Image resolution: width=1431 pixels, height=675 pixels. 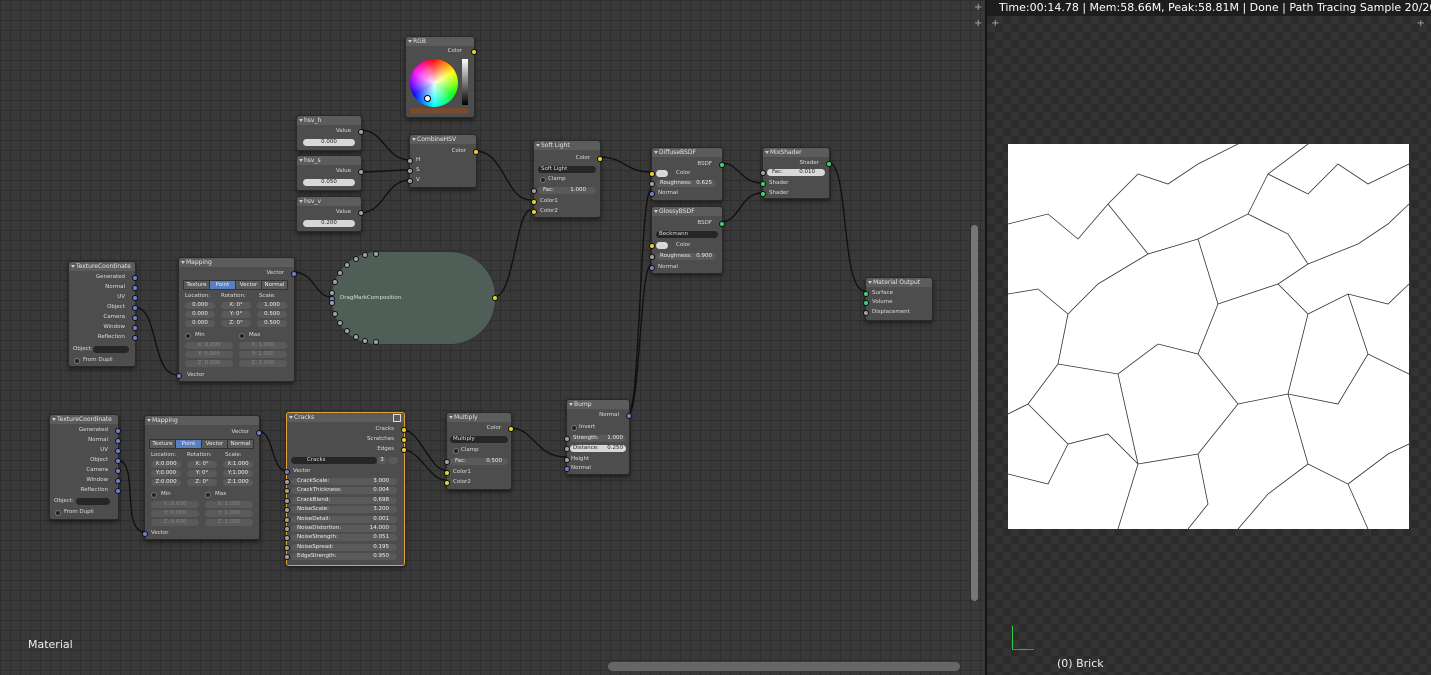 I want to click on value-field: 0.200, so click(x=329, y=223).